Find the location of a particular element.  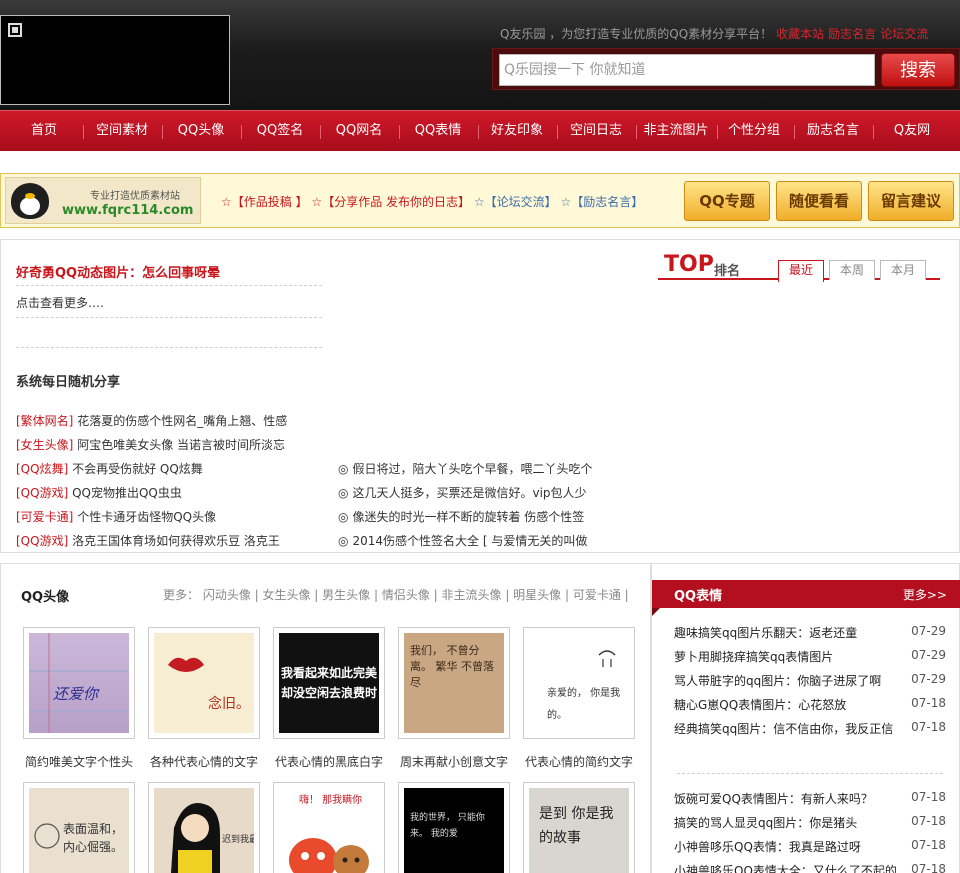

avatar-image: 表面温和， 内心倔强。 is located at coordinates (79, 830).